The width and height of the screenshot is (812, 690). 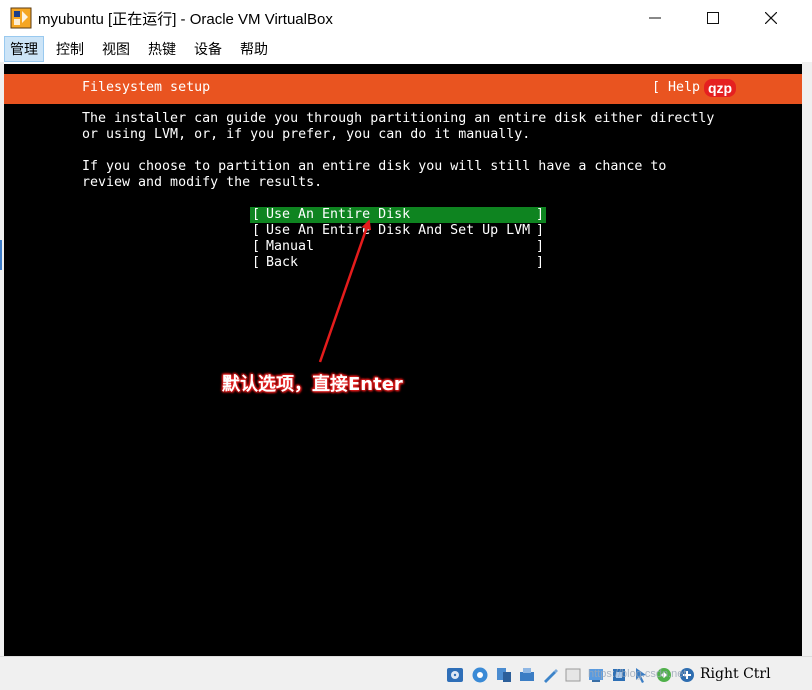 I want to click on maximize-icon, so click(x=713, y=18).